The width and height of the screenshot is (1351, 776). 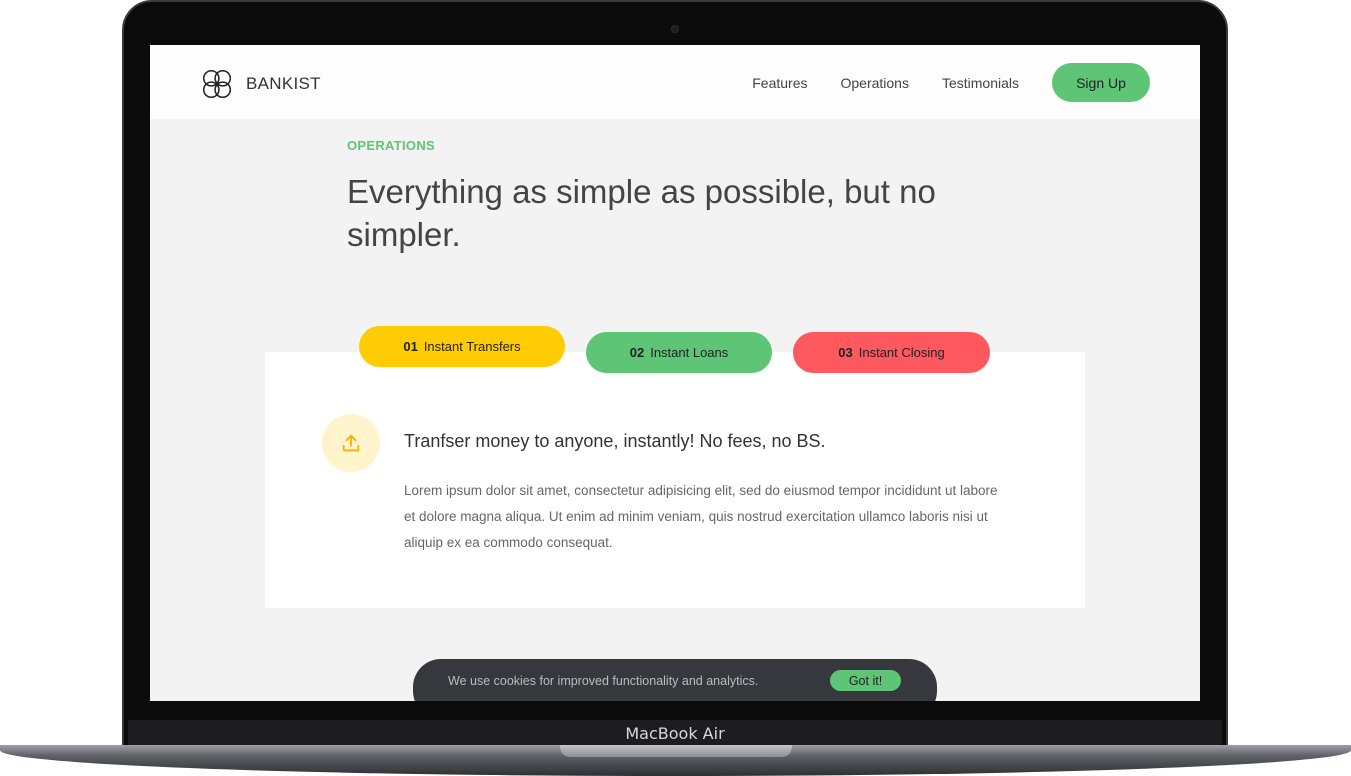 I want to click on tab-instant-closing: 03 Instant Closing, so click(x=891, y=352).